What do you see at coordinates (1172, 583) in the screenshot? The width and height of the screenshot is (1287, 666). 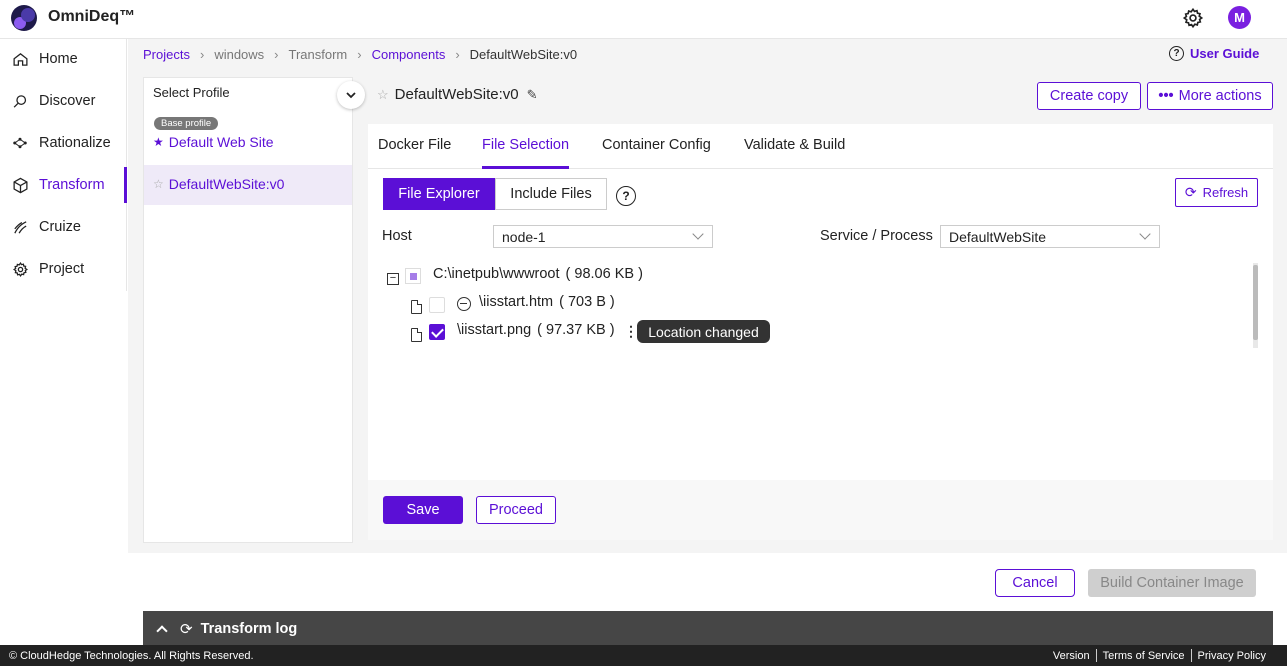 I see `build-container-image-button: Build Container Image` at bounding box center [1172, 583].